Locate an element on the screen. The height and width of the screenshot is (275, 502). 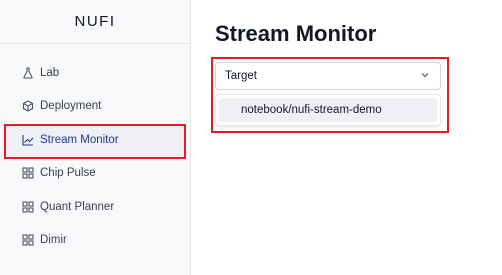
target-dropdown-menu: notebook/nufi-stream-demo is located at coordinates (328, 110).